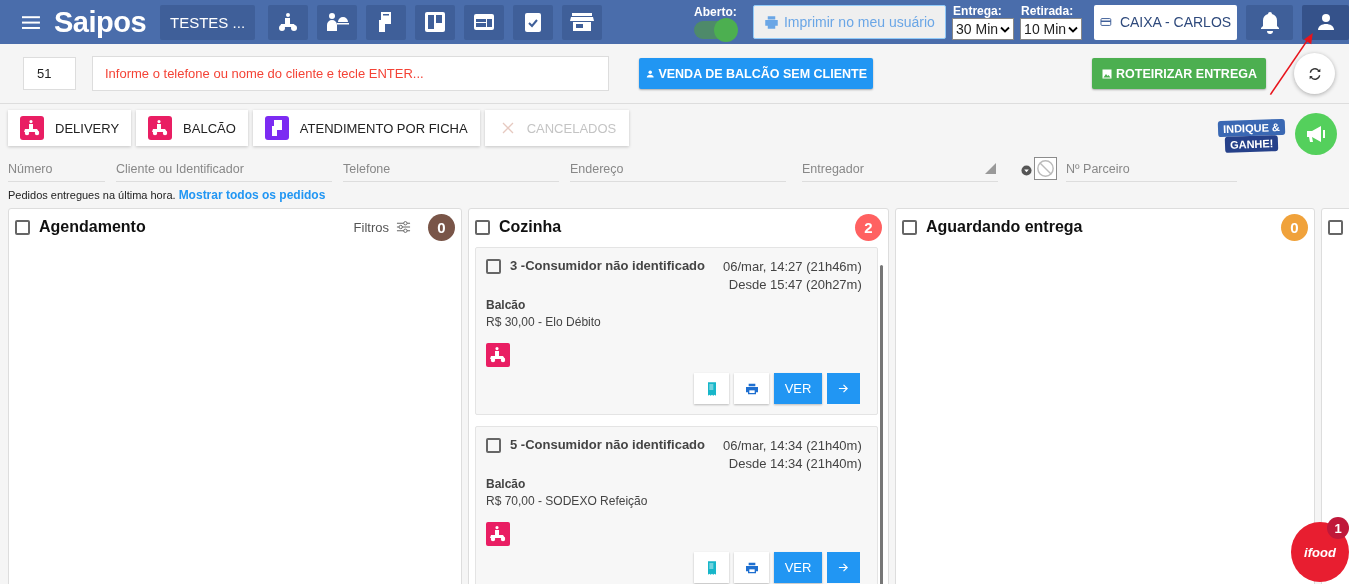 Image resolution: width=1349 pixels, height=584 pixels. I want to click on pickup-select: 10 Min, so click(1051, 29).